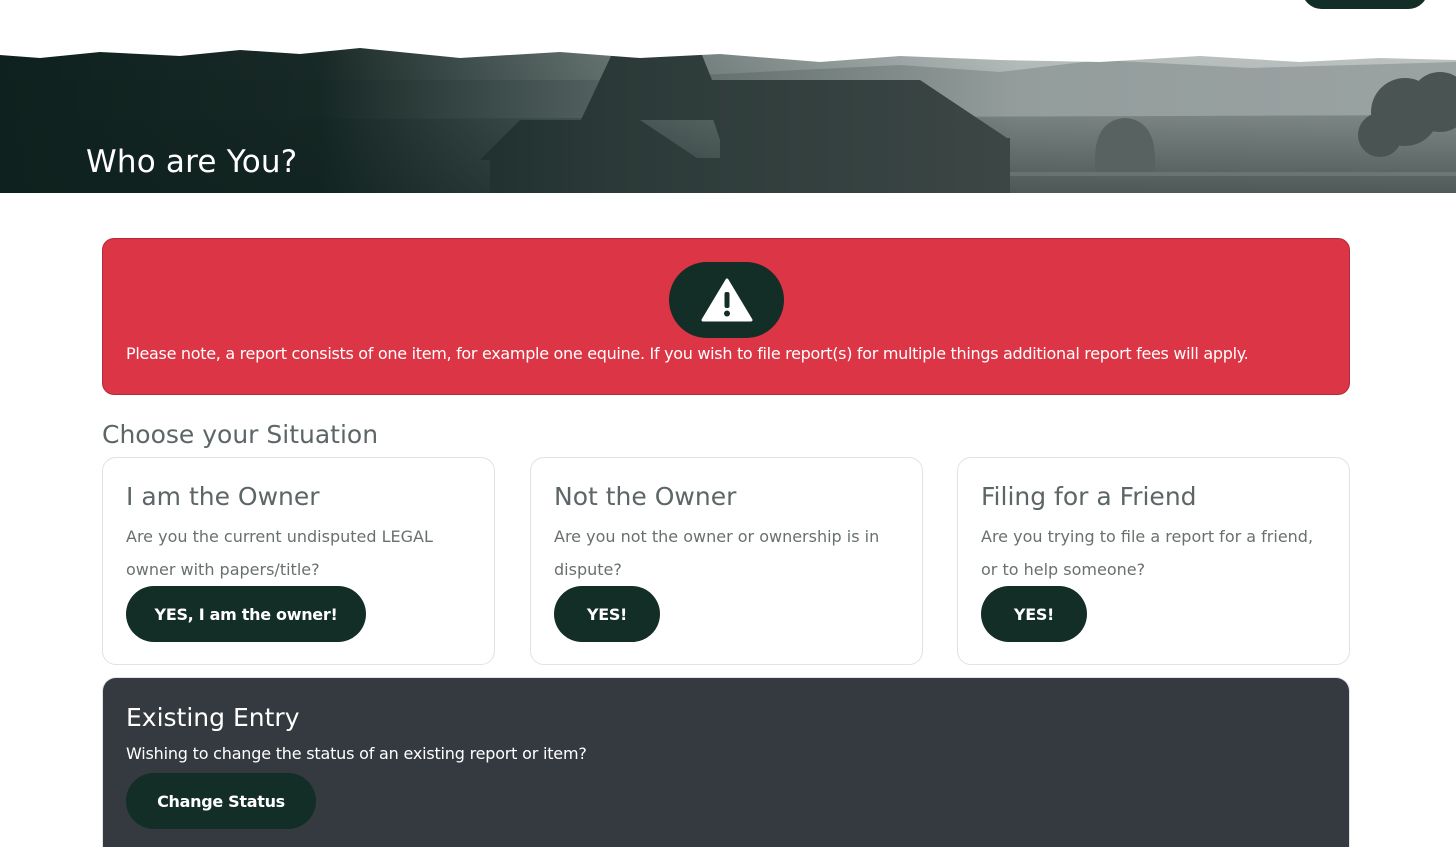  Describe the element at coordinates (1034, 614) in the screenshot. I see `friend-yes-button: YES!` at that location.